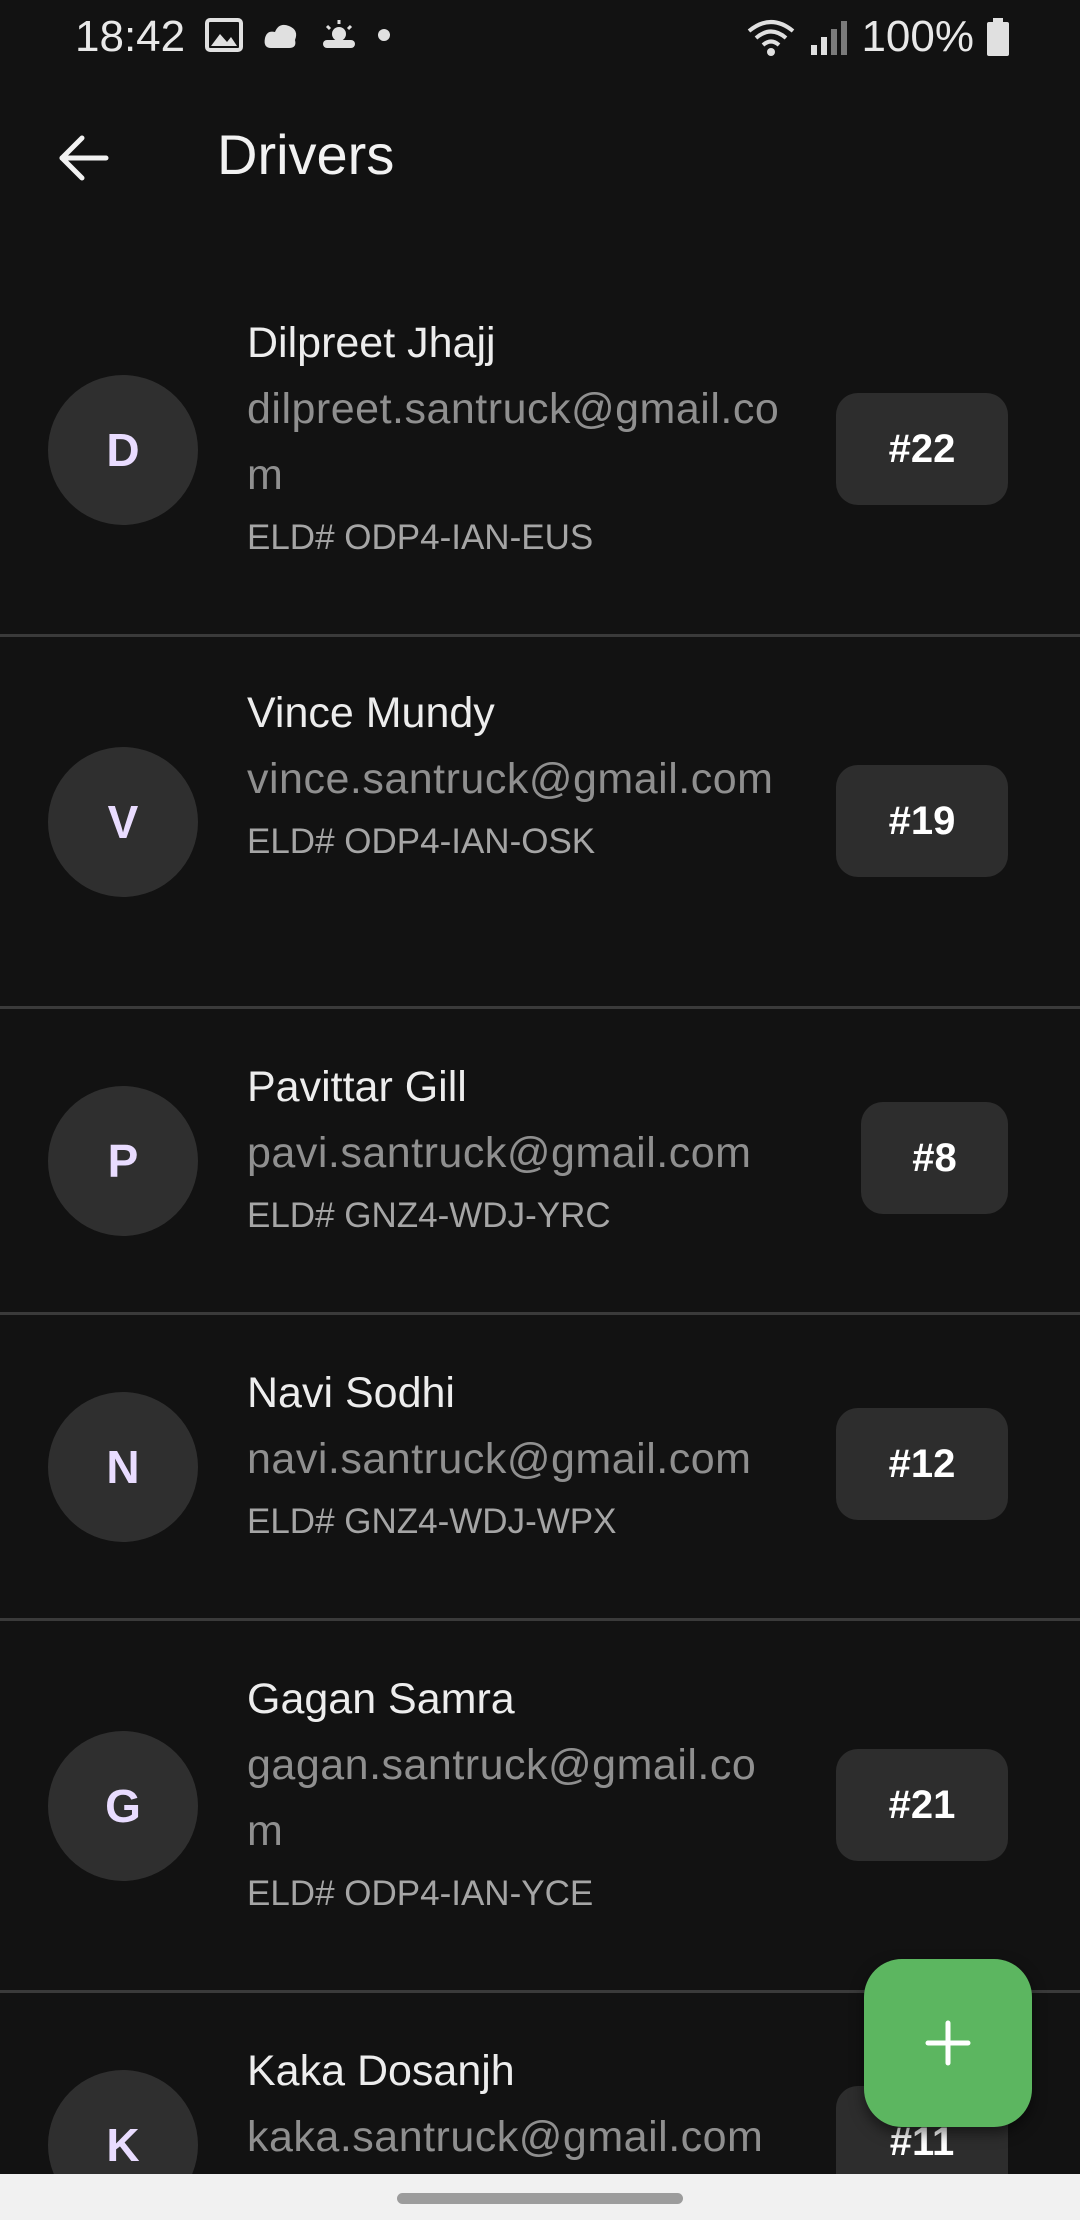 This screenshot has height=2220, width=1080. Describe the element at coordinates (123, 822) in the screenshot. I see `avatar: V` at that location.